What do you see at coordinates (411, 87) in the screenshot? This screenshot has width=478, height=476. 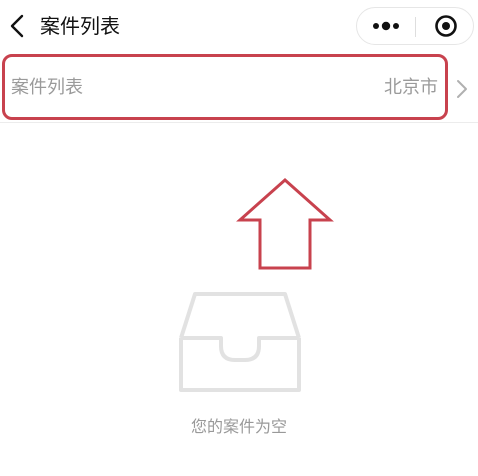 I see `selected-city: 北京市` at bounding box center [411, 87].